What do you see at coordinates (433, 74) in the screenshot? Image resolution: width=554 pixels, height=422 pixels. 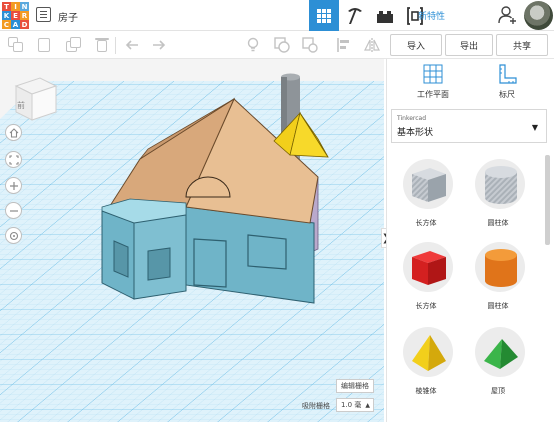 I see `workplane-icon` at bounding box center [433, 74].